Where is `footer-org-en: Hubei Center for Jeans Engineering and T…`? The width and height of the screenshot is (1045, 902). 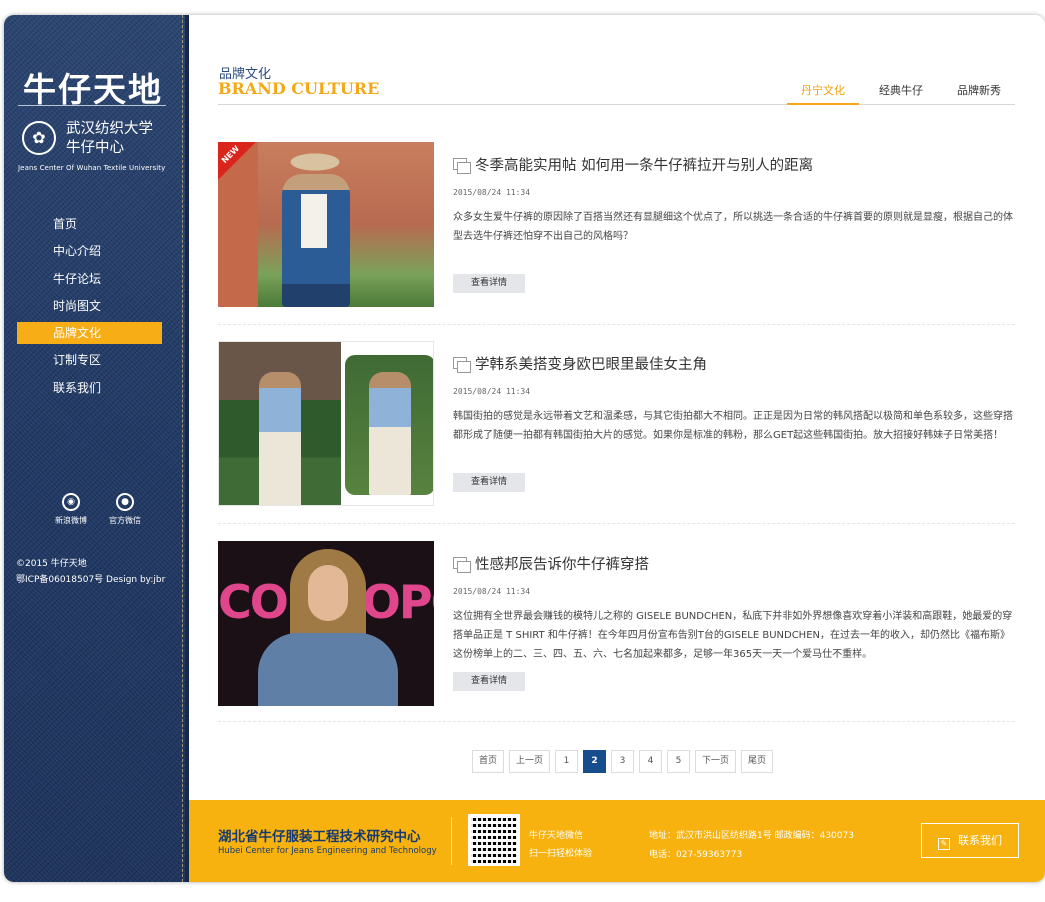 footer-org-en: Hubei Center for Jeans Engineering and T… is located at coordinates (327, 851).